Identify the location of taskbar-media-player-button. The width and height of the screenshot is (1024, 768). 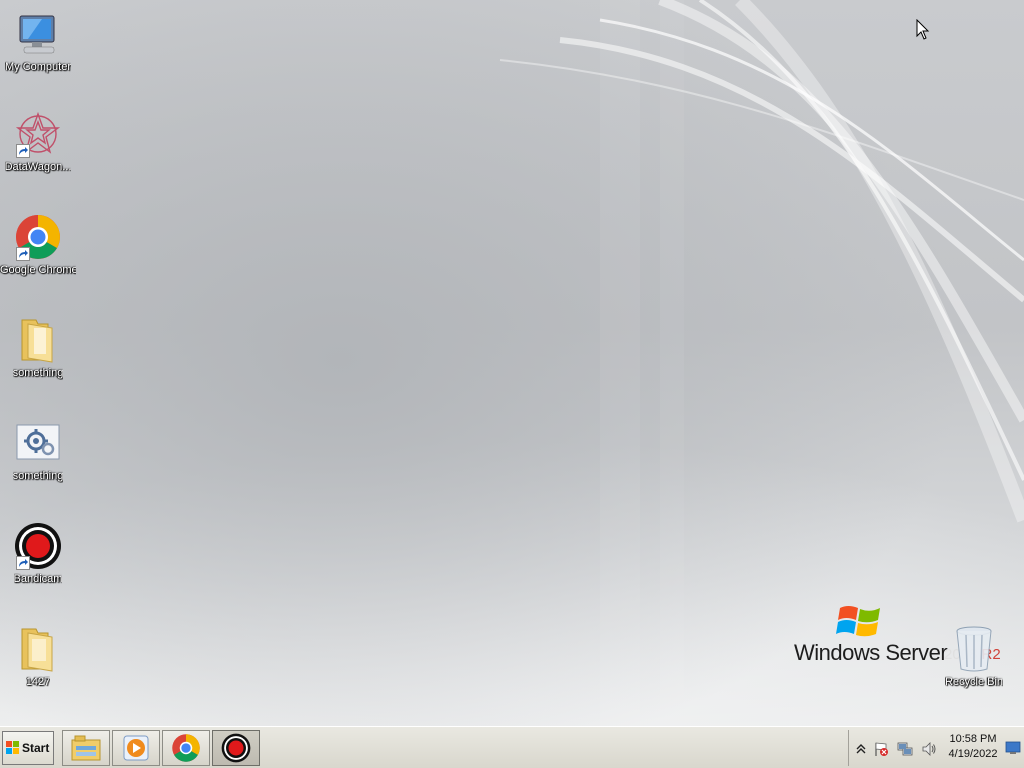
(136, 748).